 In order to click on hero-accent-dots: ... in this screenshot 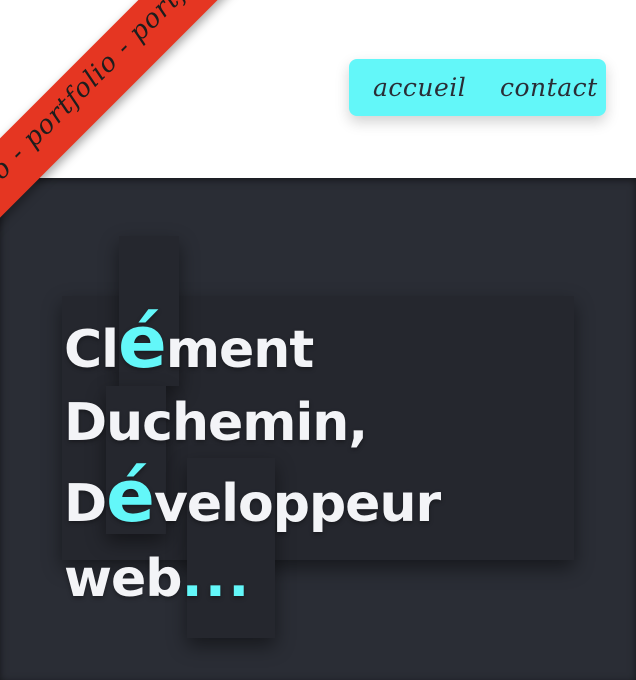, I will do `click(216, 577)`.